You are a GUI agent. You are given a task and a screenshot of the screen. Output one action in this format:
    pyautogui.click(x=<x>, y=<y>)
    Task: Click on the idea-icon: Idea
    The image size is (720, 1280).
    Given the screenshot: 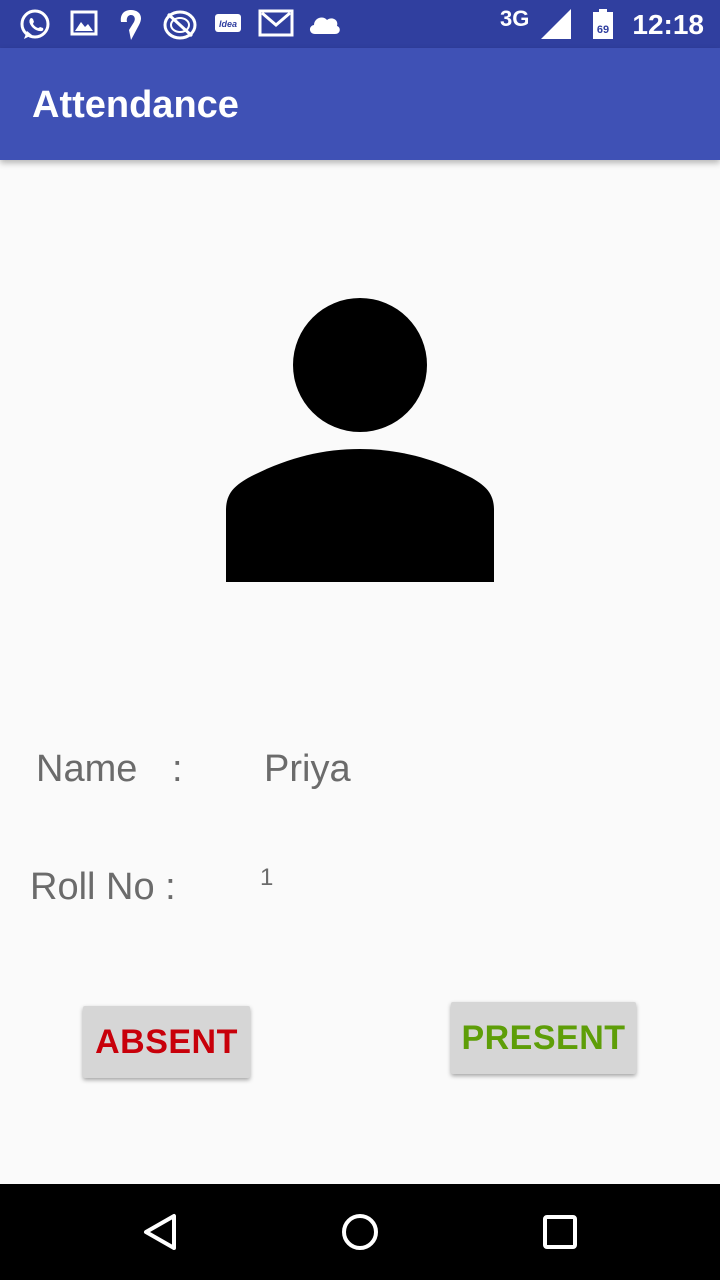 What is the action you would take?
    pyautogui.click(x=228, y=23)
    